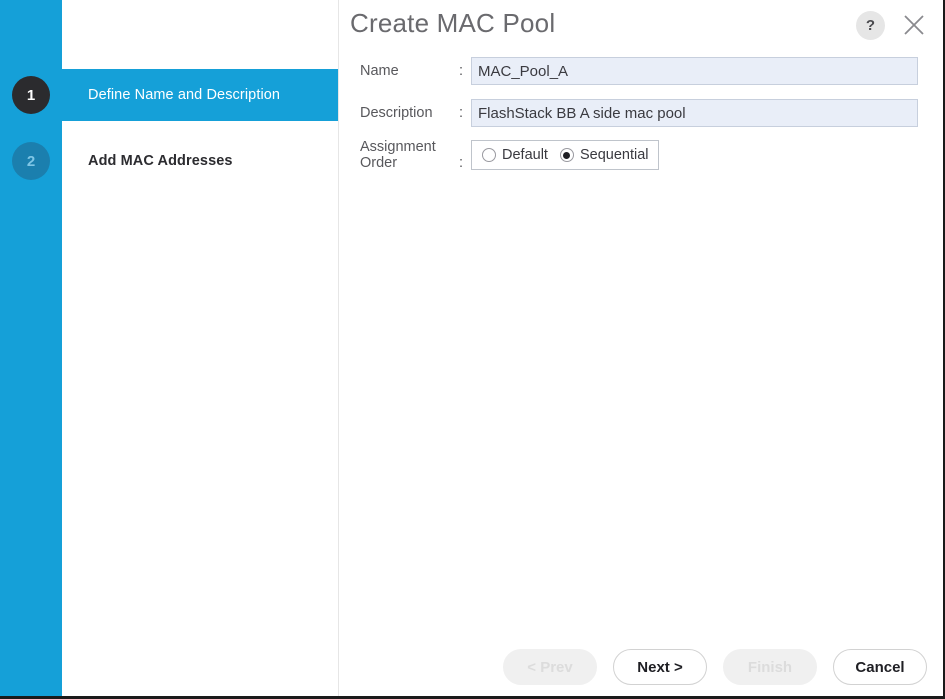 This screenshot has width=945, height=699. I want to click on form-row-assignment-order: Assignment Order : Default Sequential, so click(641, 155).